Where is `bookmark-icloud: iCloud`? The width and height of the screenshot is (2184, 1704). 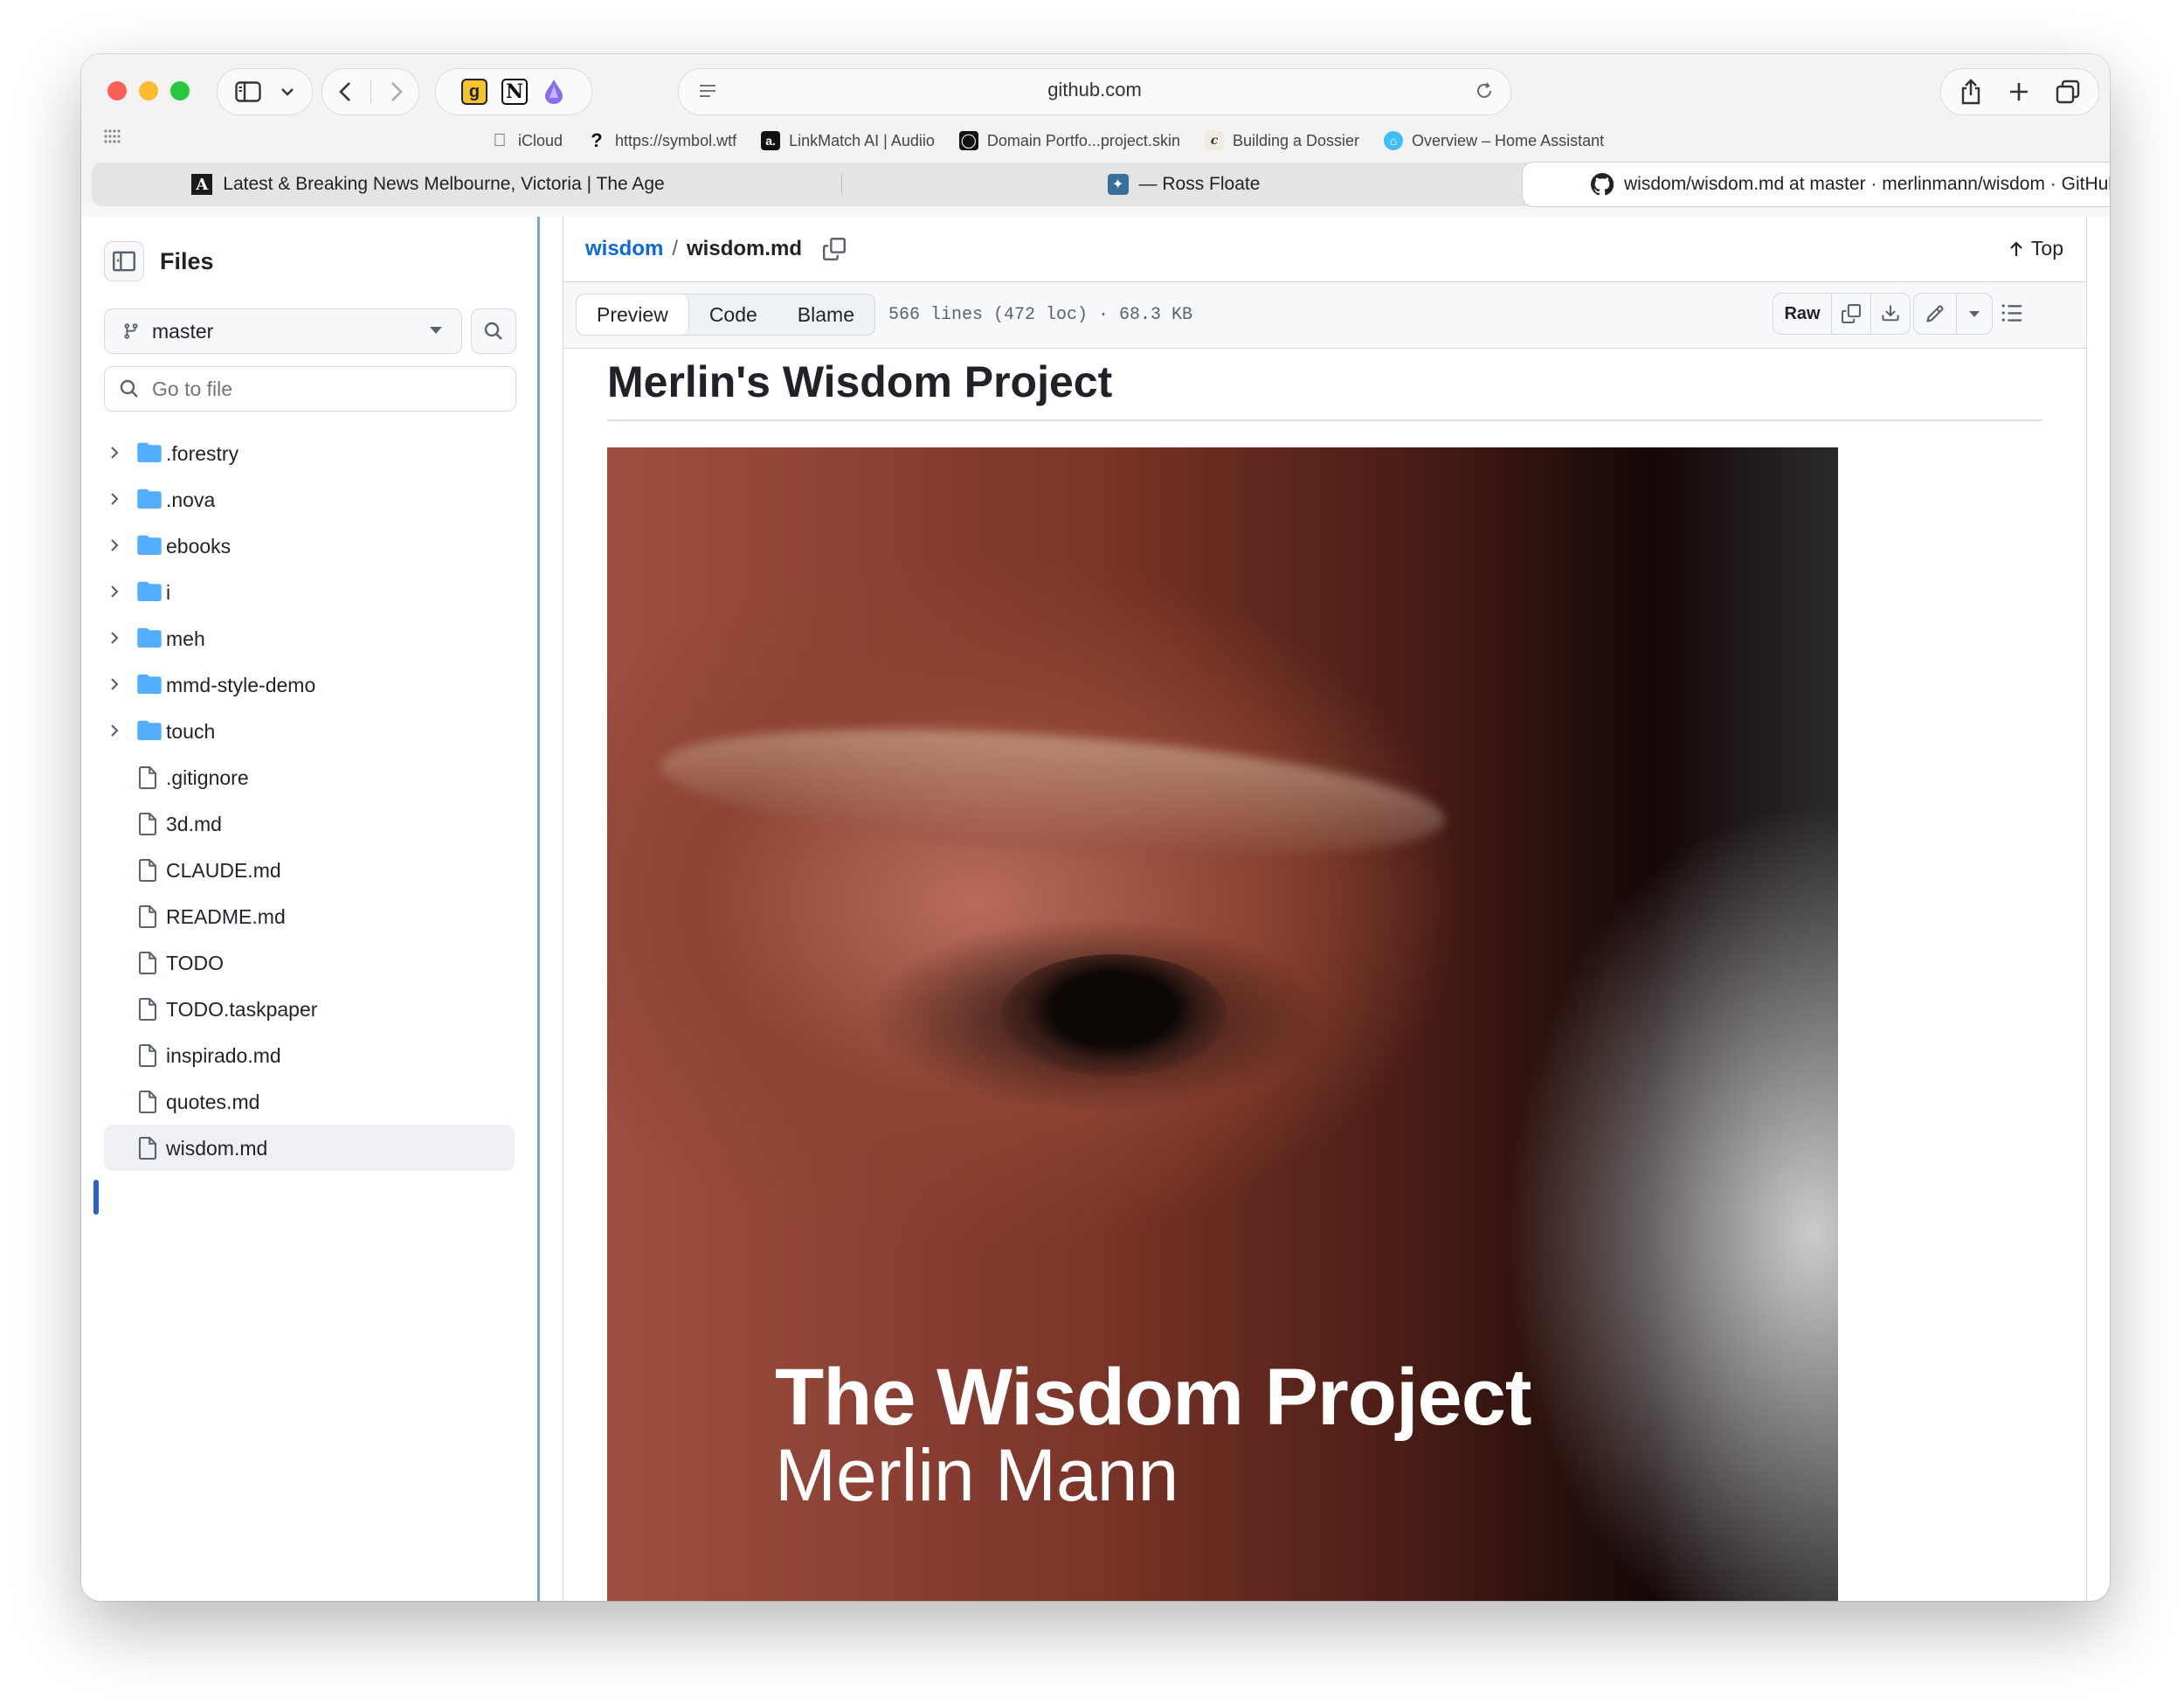 bookmark-icloud: iCloud is located at coordinates (526, 140).